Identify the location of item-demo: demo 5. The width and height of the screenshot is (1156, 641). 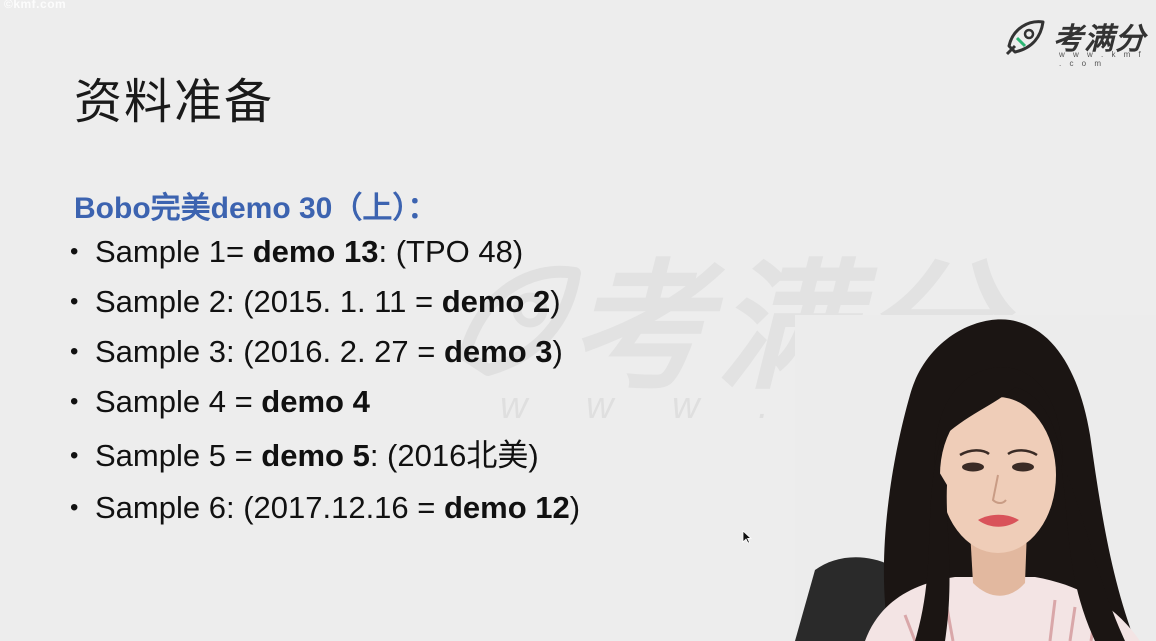
(315, 455).